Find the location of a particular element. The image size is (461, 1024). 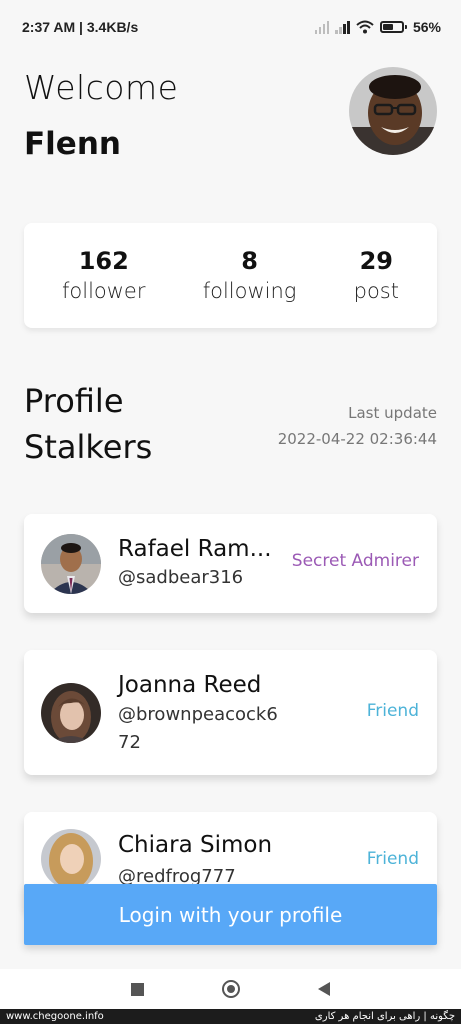

stat-value: 8 is located at coordinates (249, 260).